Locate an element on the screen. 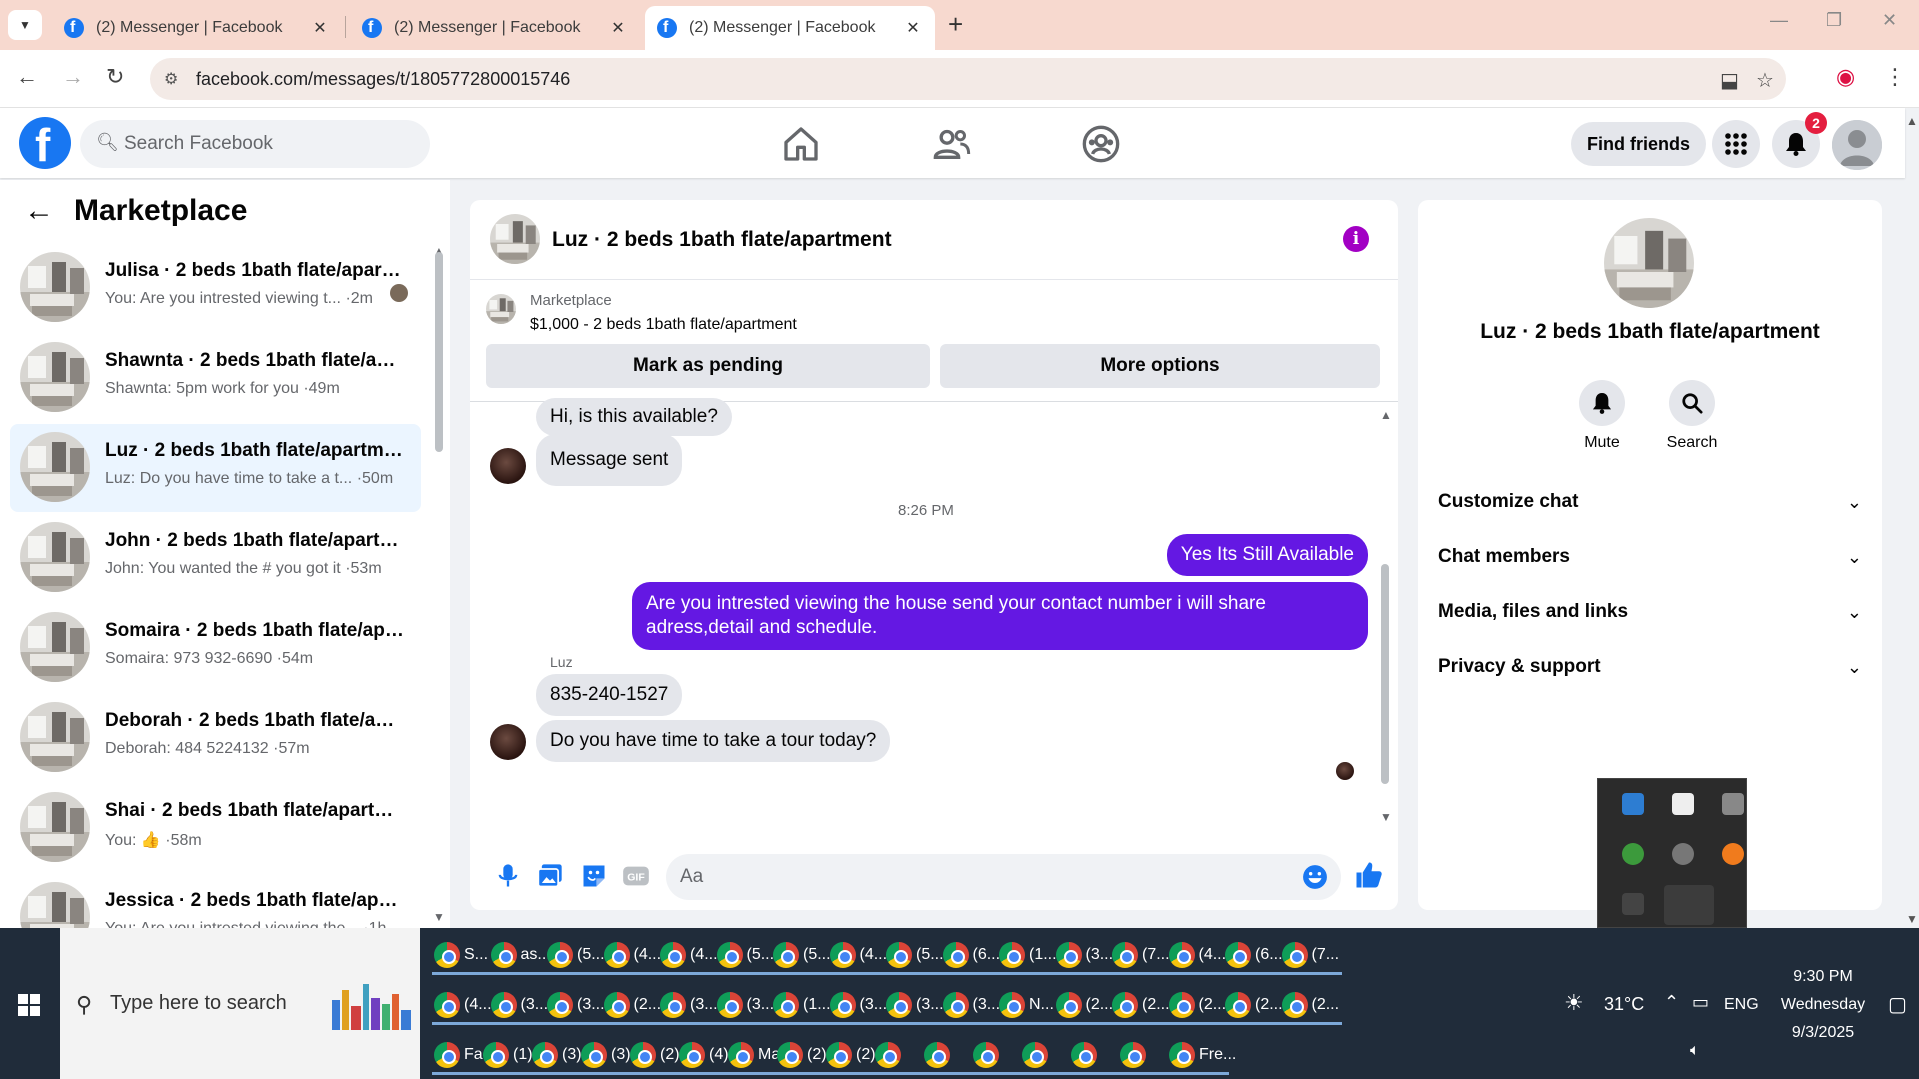 This screenshot has width=1919, height=1079. weather-icon: ☀ is located at coordinates (1574, 1003).